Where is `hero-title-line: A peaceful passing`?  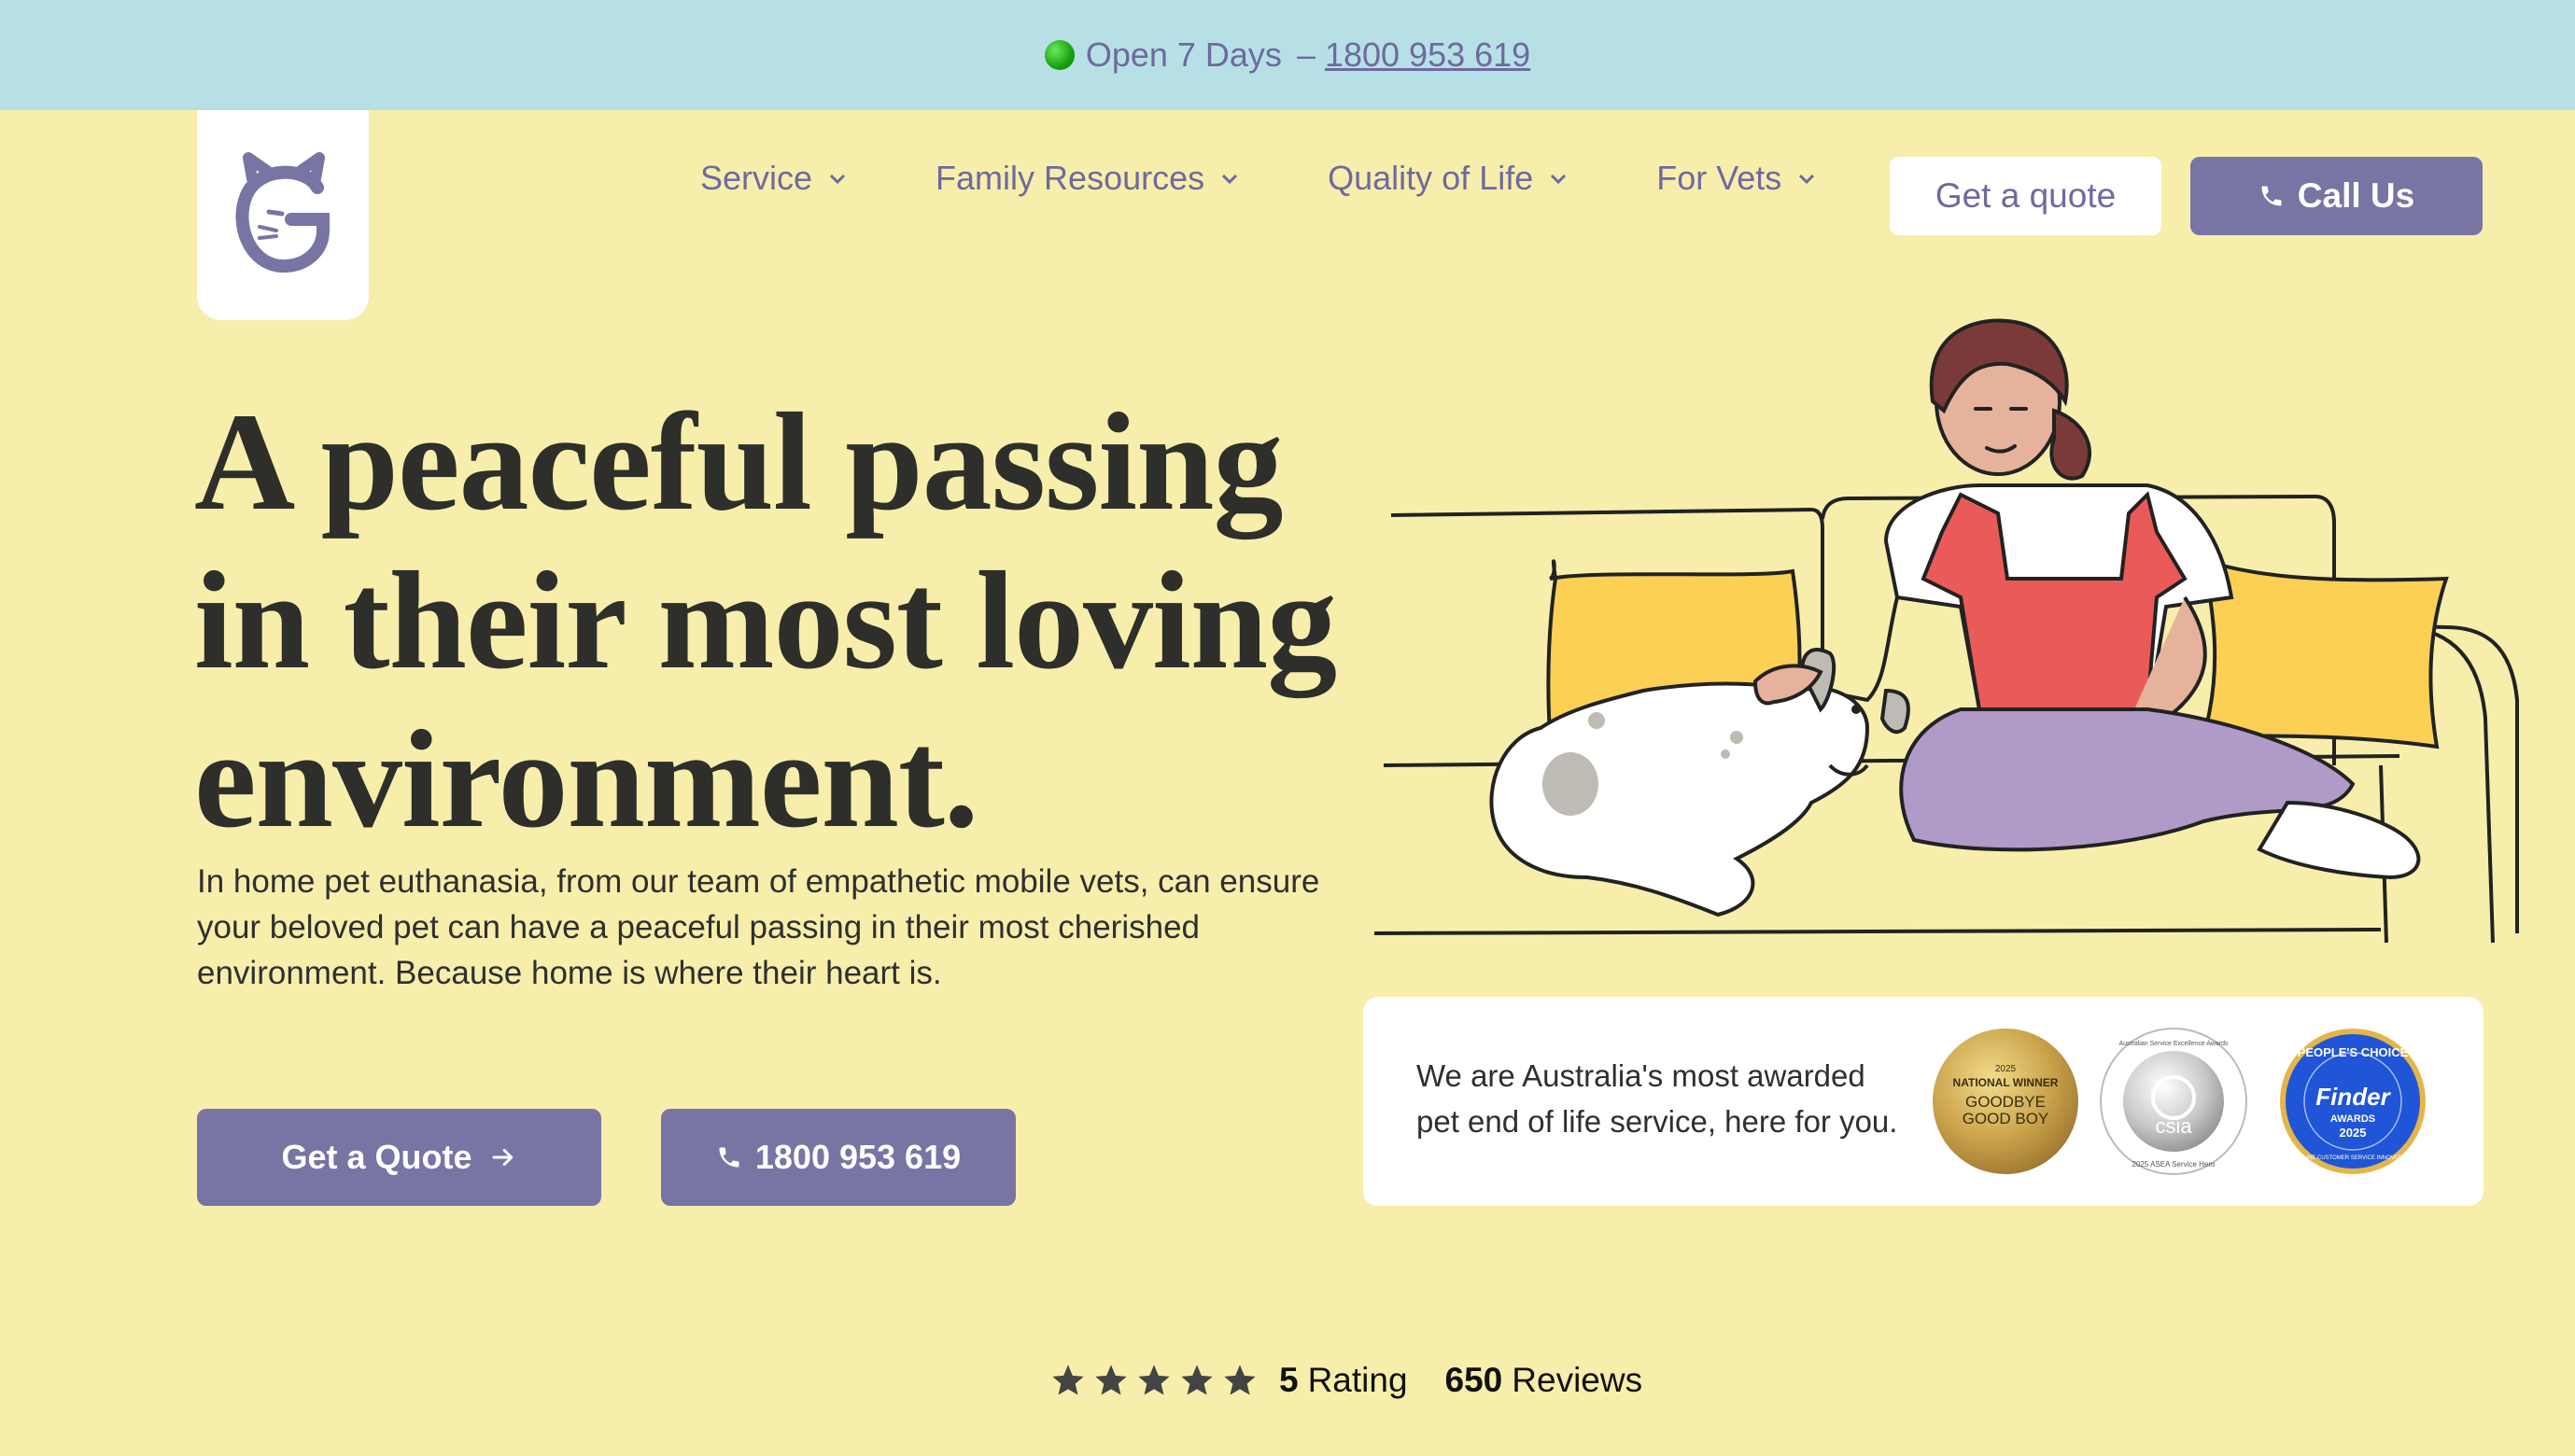 hero-title-line: A peaceful passing is located at coordinates (739, 462).